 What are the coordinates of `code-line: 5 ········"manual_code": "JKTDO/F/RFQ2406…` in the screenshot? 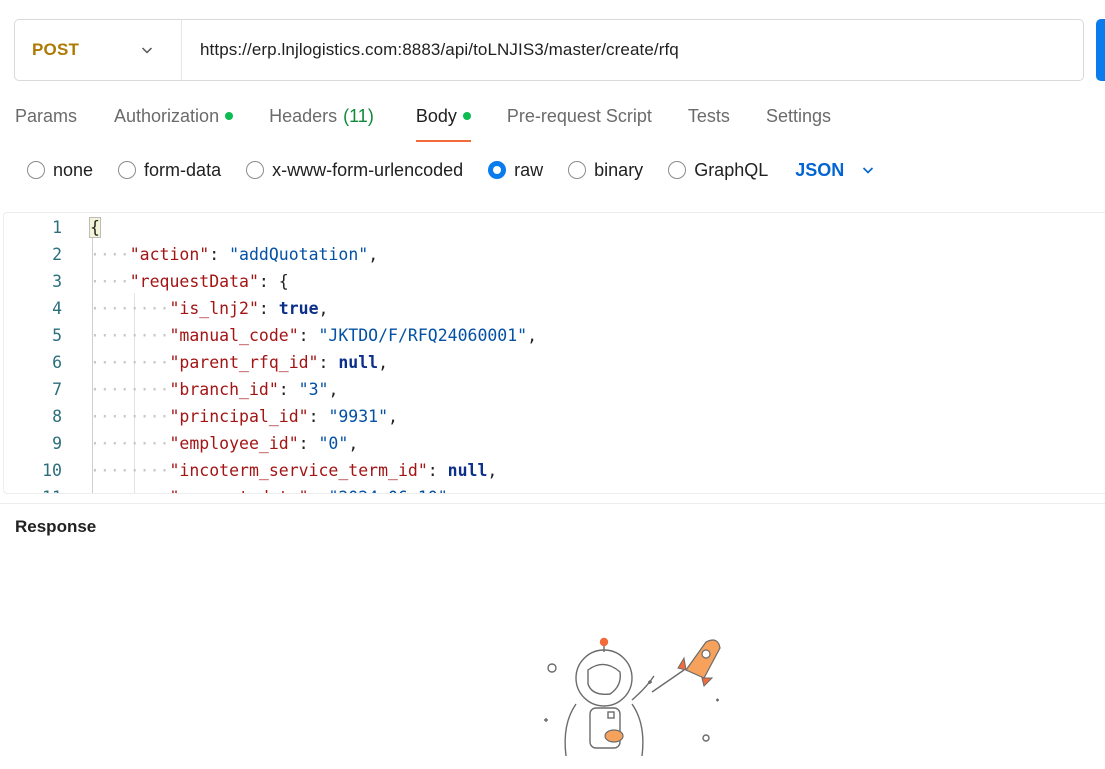 It's located at (554, 335).